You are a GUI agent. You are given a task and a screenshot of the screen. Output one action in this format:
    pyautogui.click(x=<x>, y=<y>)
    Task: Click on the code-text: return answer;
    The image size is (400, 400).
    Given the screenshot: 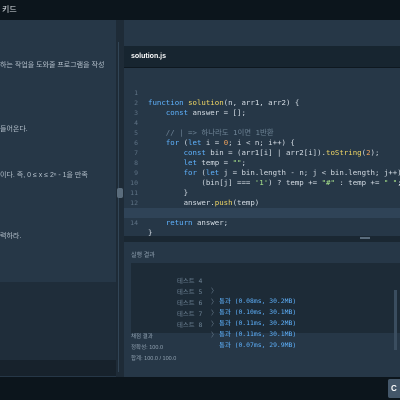 What is the action you would take?
    pyautogui.click(x=197, y=222)
    